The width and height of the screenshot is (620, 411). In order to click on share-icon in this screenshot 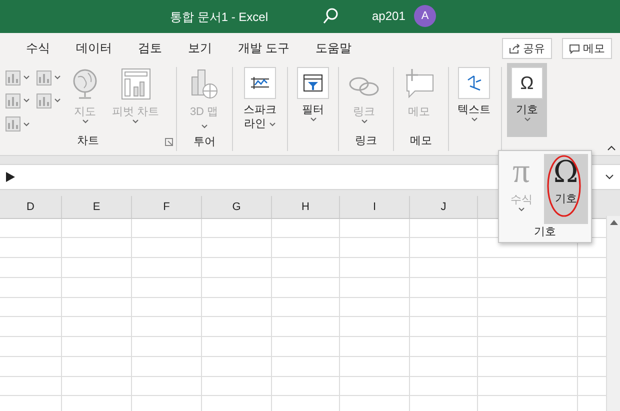, I will do `click(514, 49)`.